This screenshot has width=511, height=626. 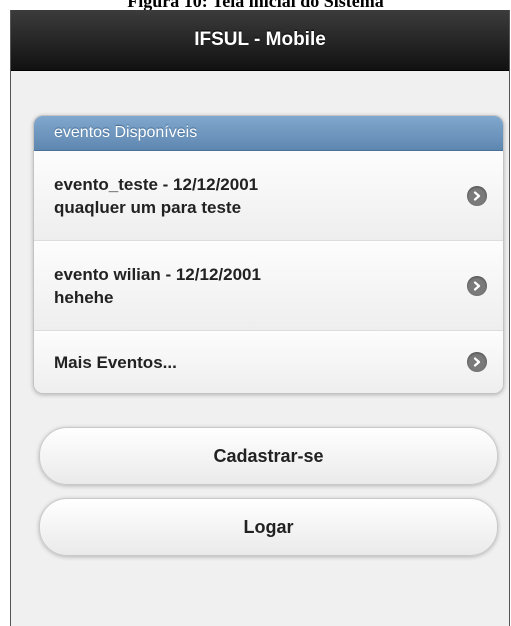 What do you see at coordinates (148, 207) in the screenshot?
I see `event-description: quaqluer um para teste` at bounding box center [148, 207].